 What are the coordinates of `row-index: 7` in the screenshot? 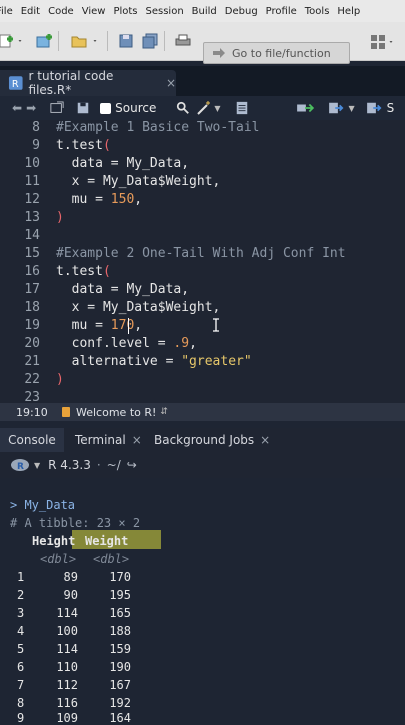 It's located at (21, 685).